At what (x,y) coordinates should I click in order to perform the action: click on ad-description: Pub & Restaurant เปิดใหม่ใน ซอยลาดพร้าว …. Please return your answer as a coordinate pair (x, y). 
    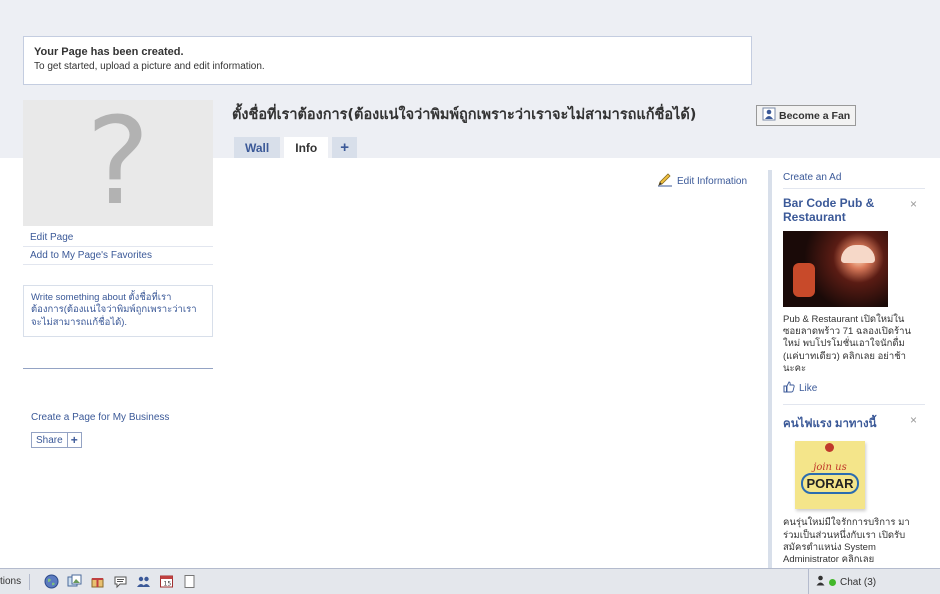
    Looking at the image, I should click on (847, 343).